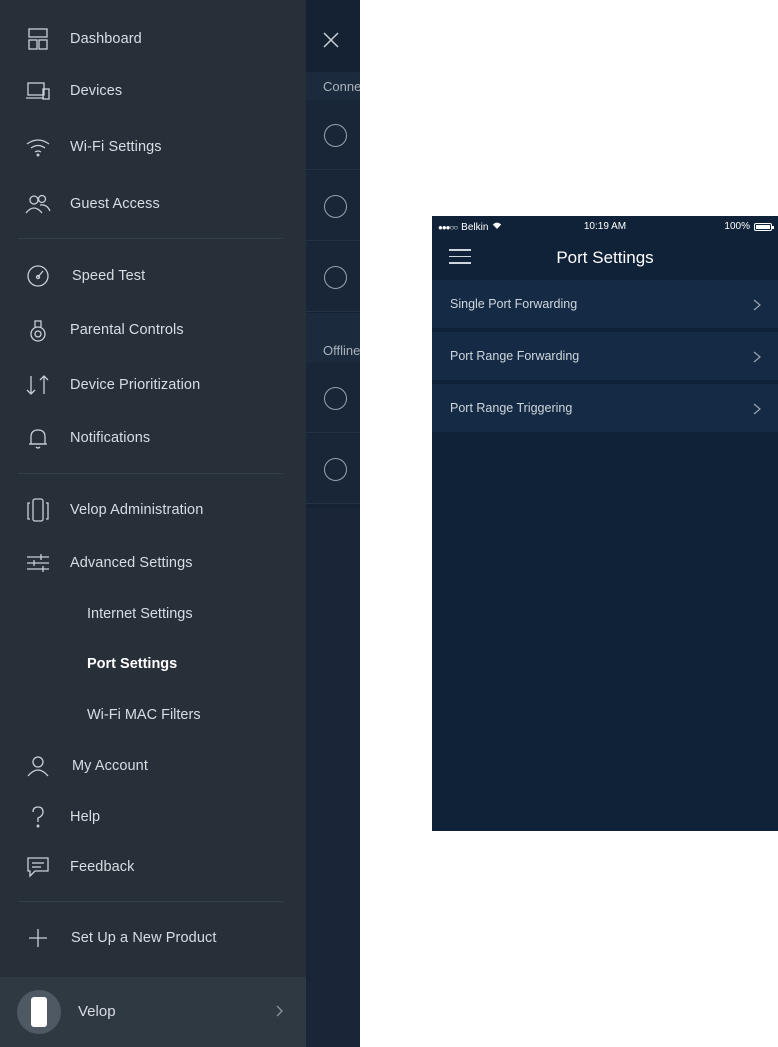 The image size is (778, 1047). What do you see at coordinates (333, 777) in the screenshot?
I see `empty-area` at bounding box center [333, 777].